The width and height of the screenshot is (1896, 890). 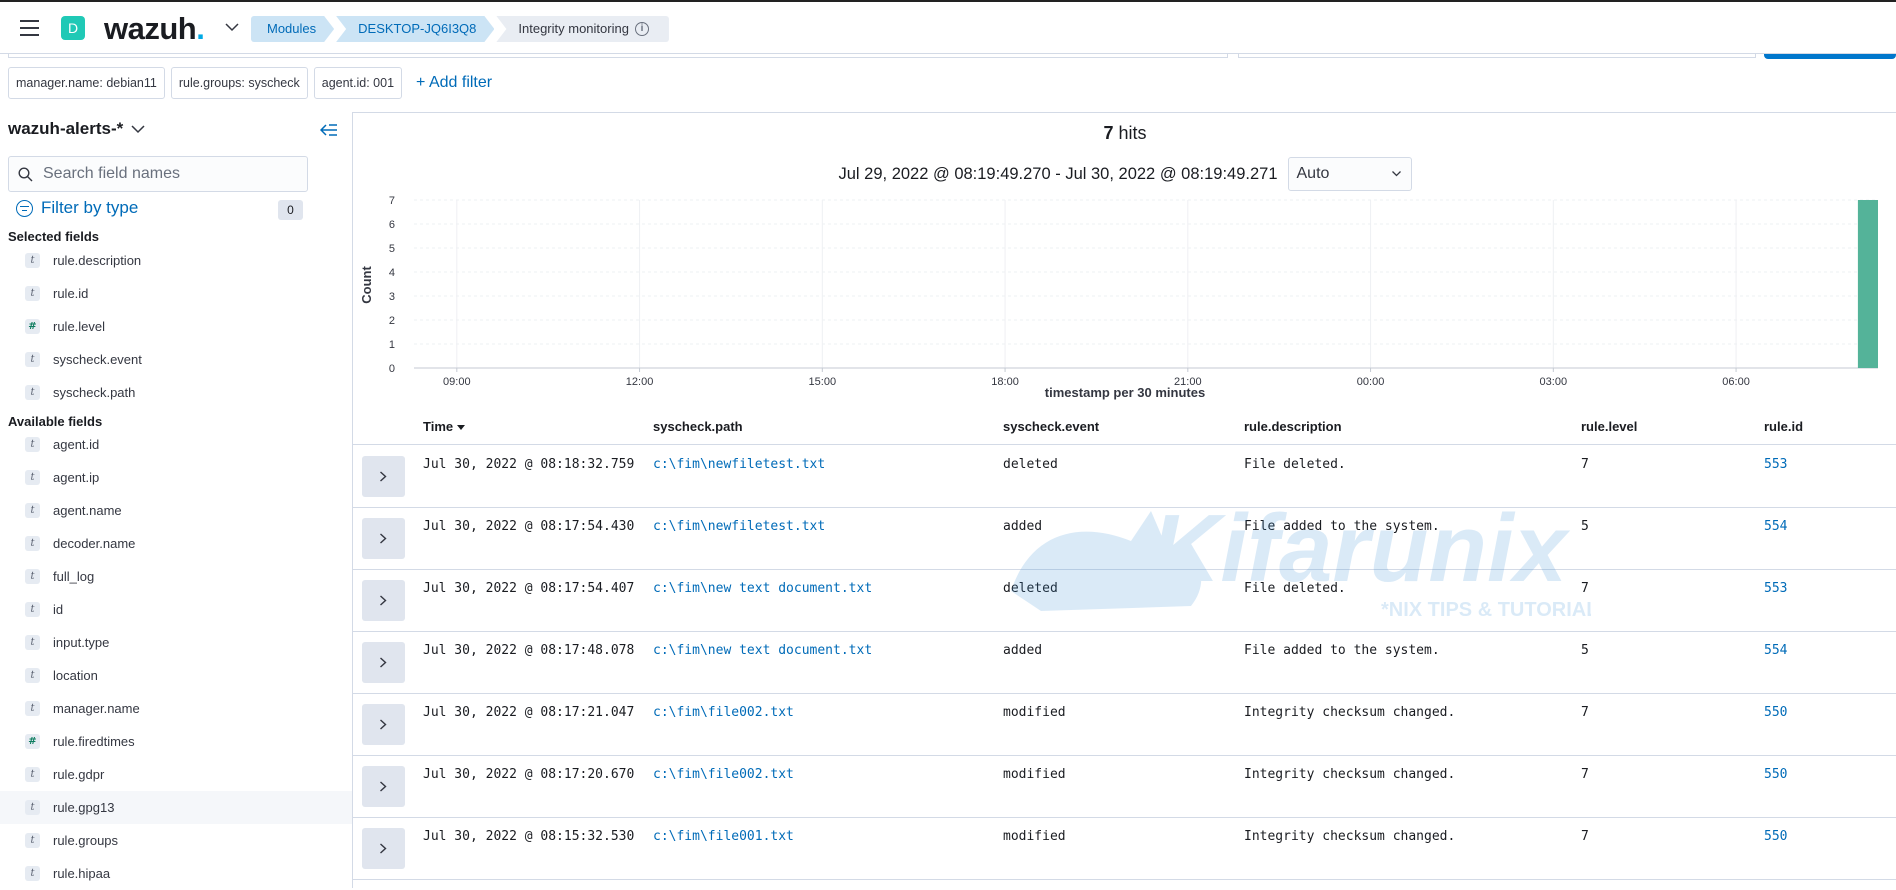 I want to click on field-item-syscheck-event: t syscheck.event, so click(x=176, y=359).